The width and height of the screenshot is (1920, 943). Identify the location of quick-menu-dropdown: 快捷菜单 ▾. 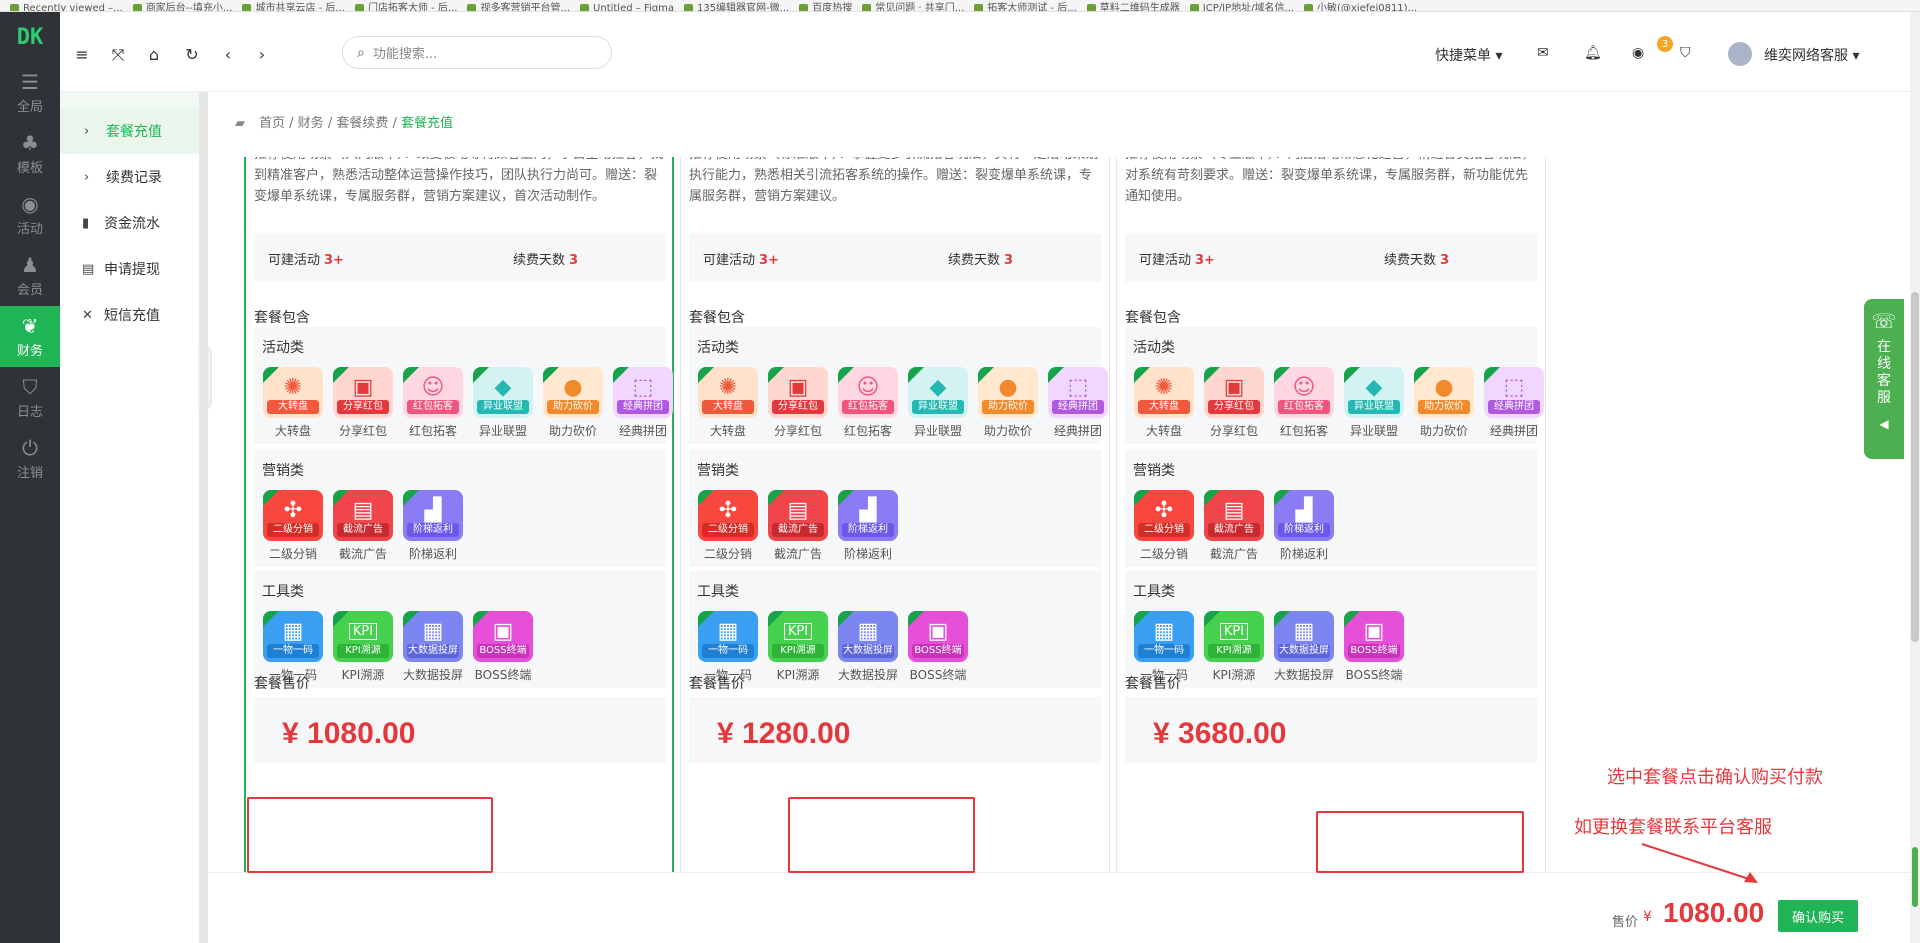
(1468, 55).